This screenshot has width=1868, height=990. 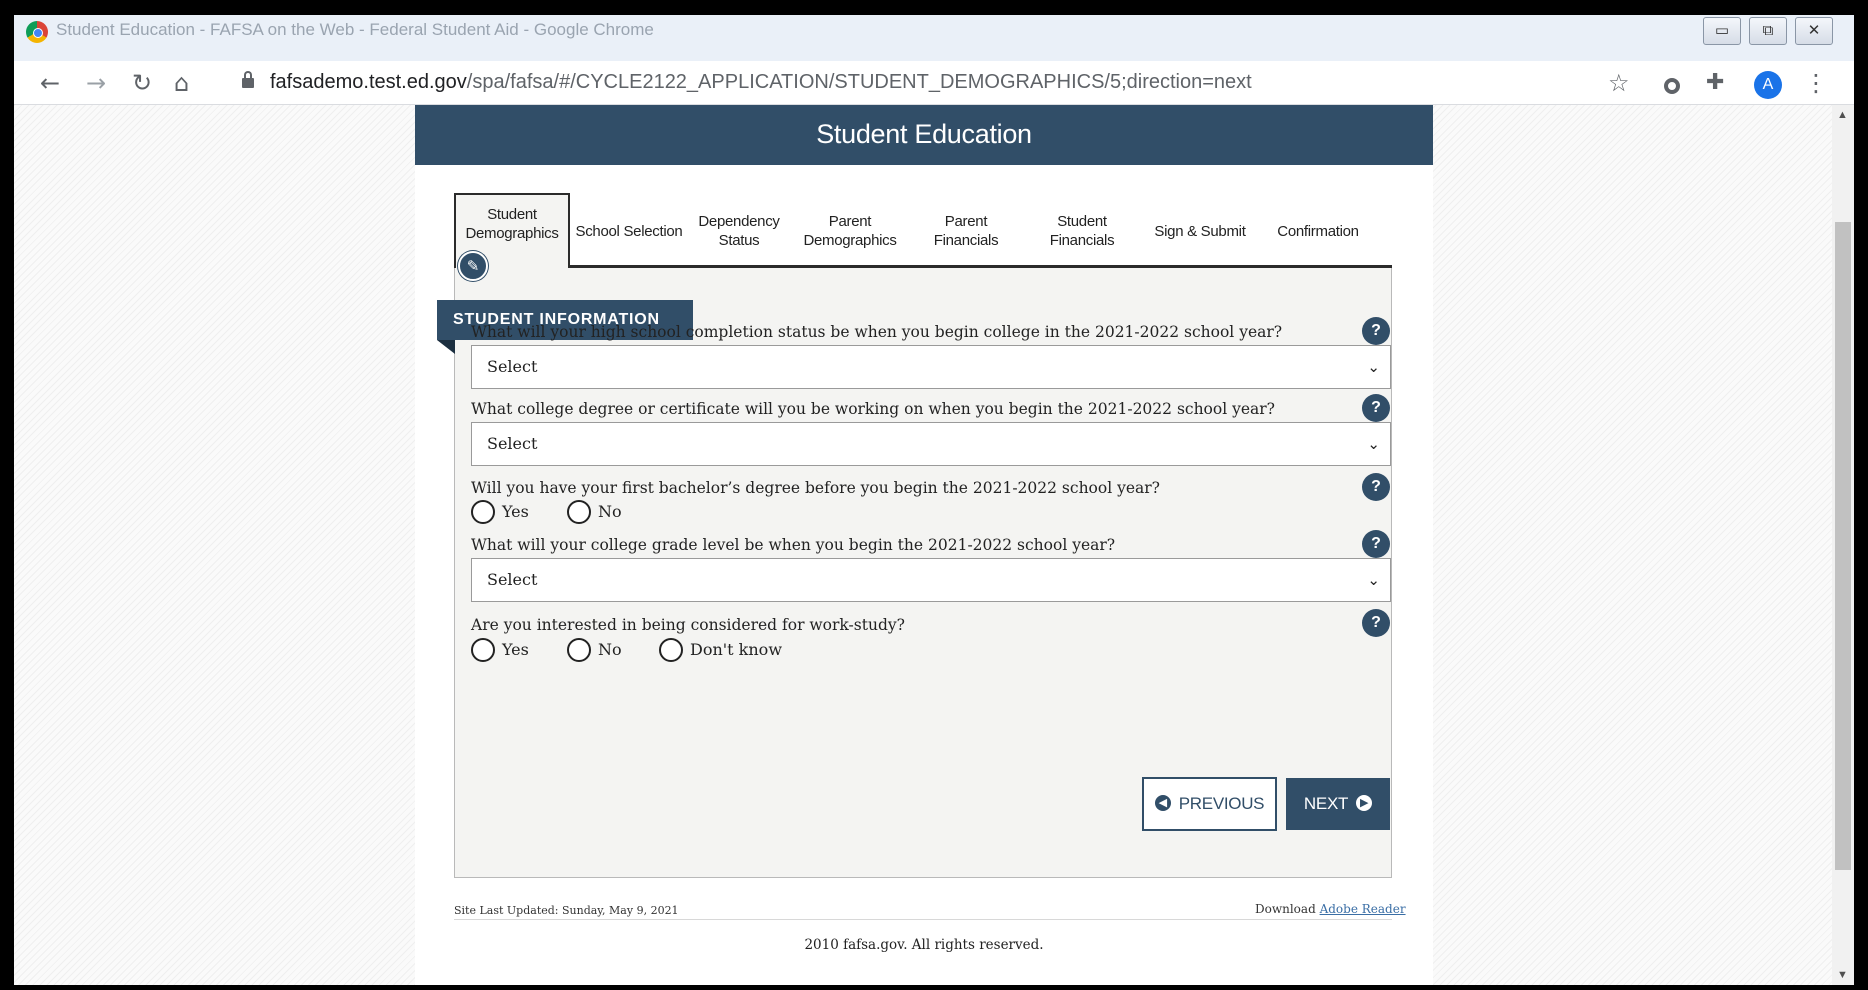 I want to click on minimize-button: ▭, so click(x=1722, y=31).